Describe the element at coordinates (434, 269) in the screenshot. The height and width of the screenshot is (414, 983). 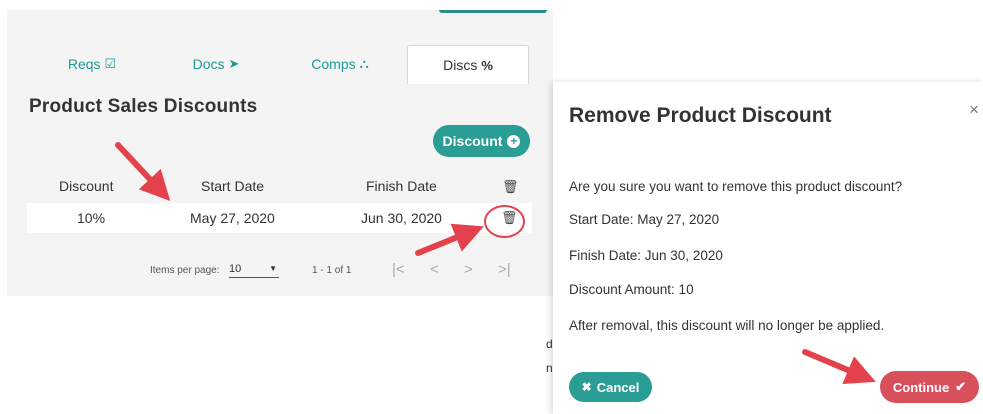
I see `previous-page-button: <` at that location.